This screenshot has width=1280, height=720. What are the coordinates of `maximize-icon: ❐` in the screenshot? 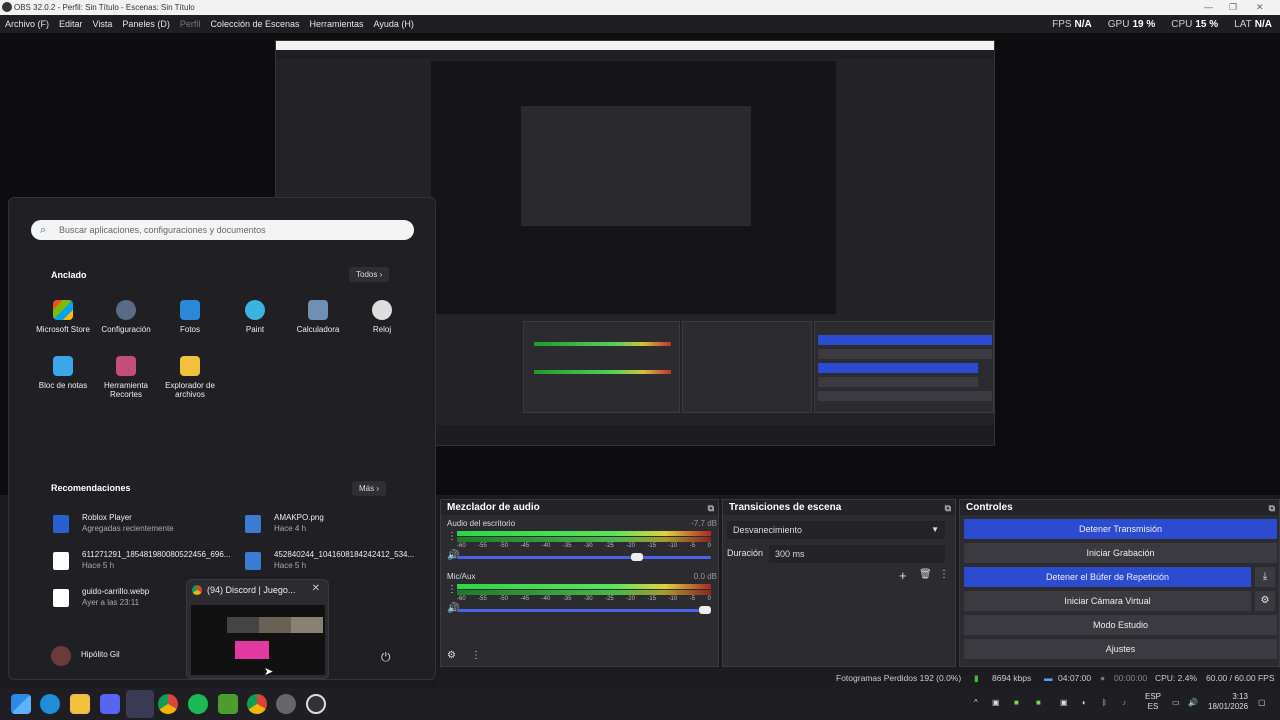 It's located at (1233, 7).